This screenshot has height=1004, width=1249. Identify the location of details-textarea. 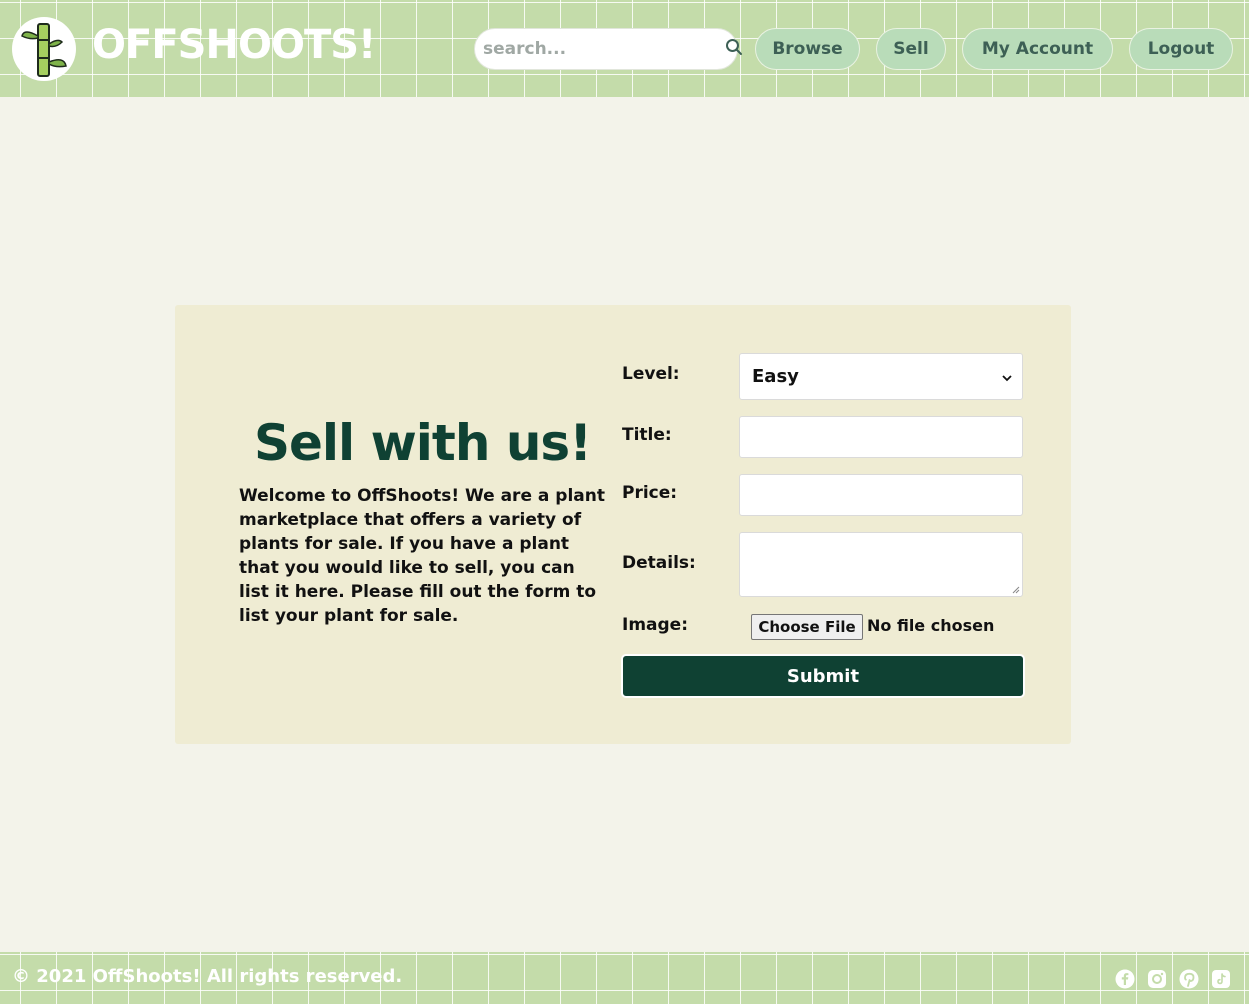
(881, 564).